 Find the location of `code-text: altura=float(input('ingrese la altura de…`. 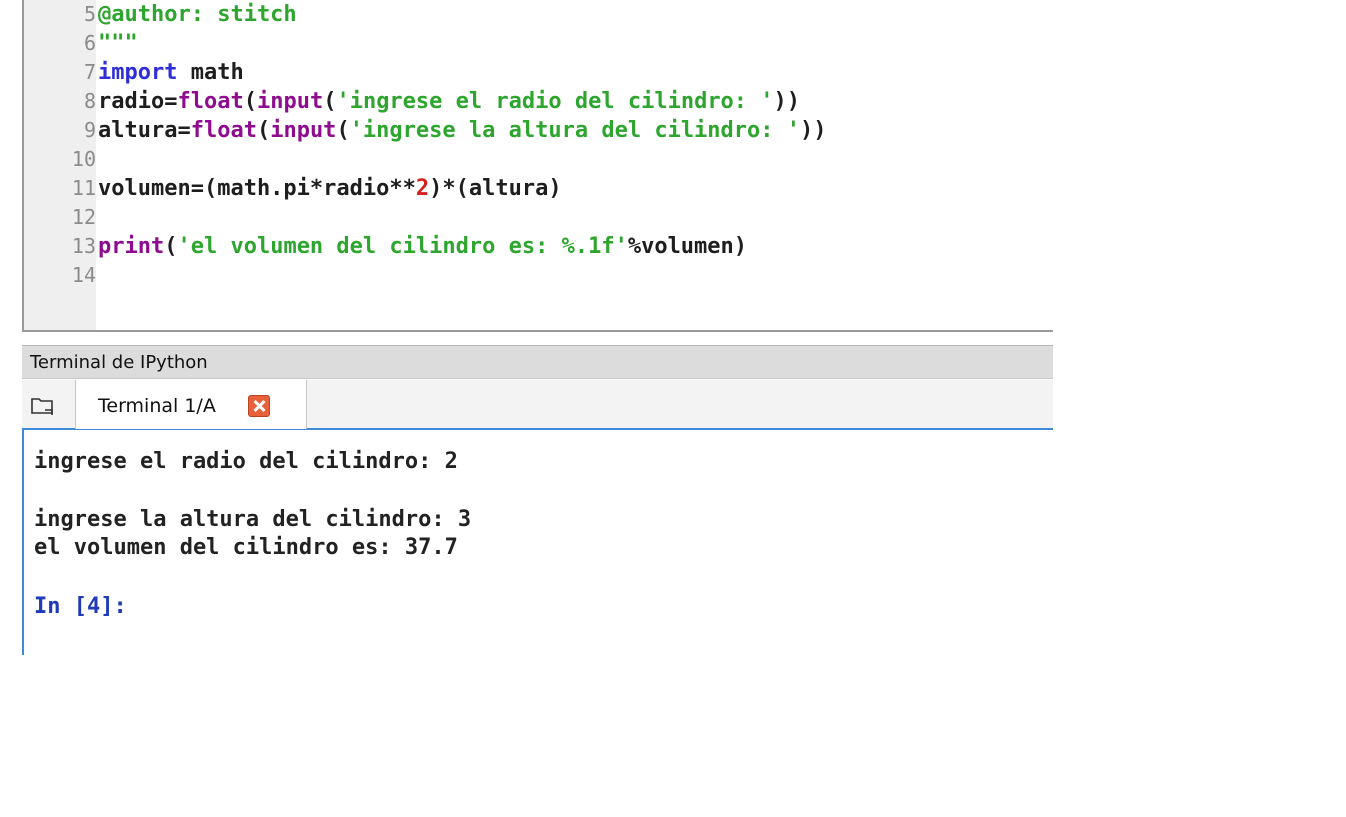

code-text: altura=float(input('ingrese la altura de… is located at coordinates (461, 130).